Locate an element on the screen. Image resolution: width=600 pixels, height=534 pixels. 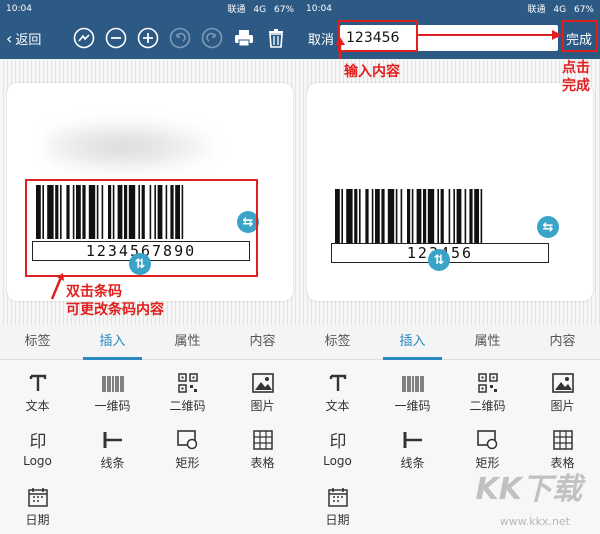
editor-toolbar: ‹ 返回 is located at coordinates (150, 38).